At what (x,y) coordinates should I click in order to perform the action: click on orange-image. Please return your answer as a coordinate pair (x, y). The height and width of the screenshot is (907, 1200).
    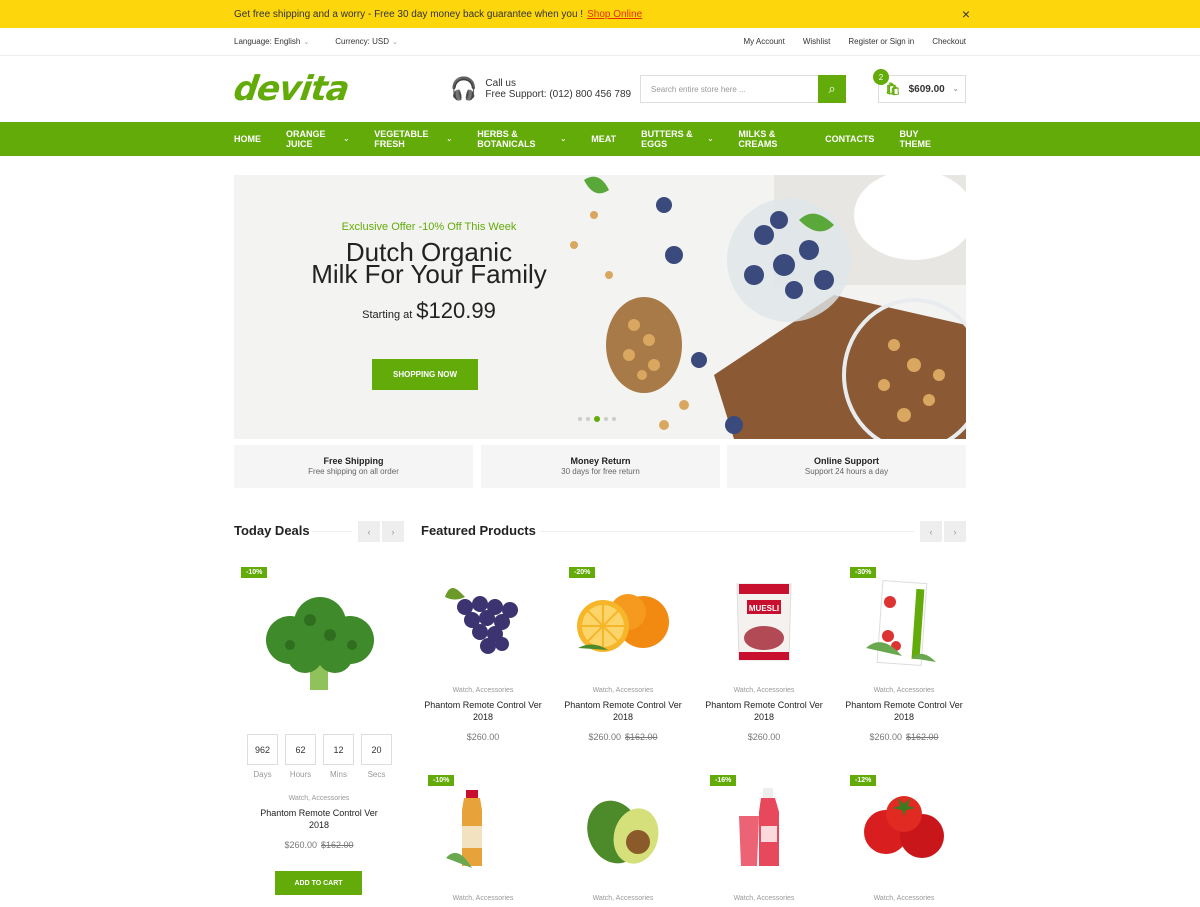
    Looking at the image, I should click on (623, 623).